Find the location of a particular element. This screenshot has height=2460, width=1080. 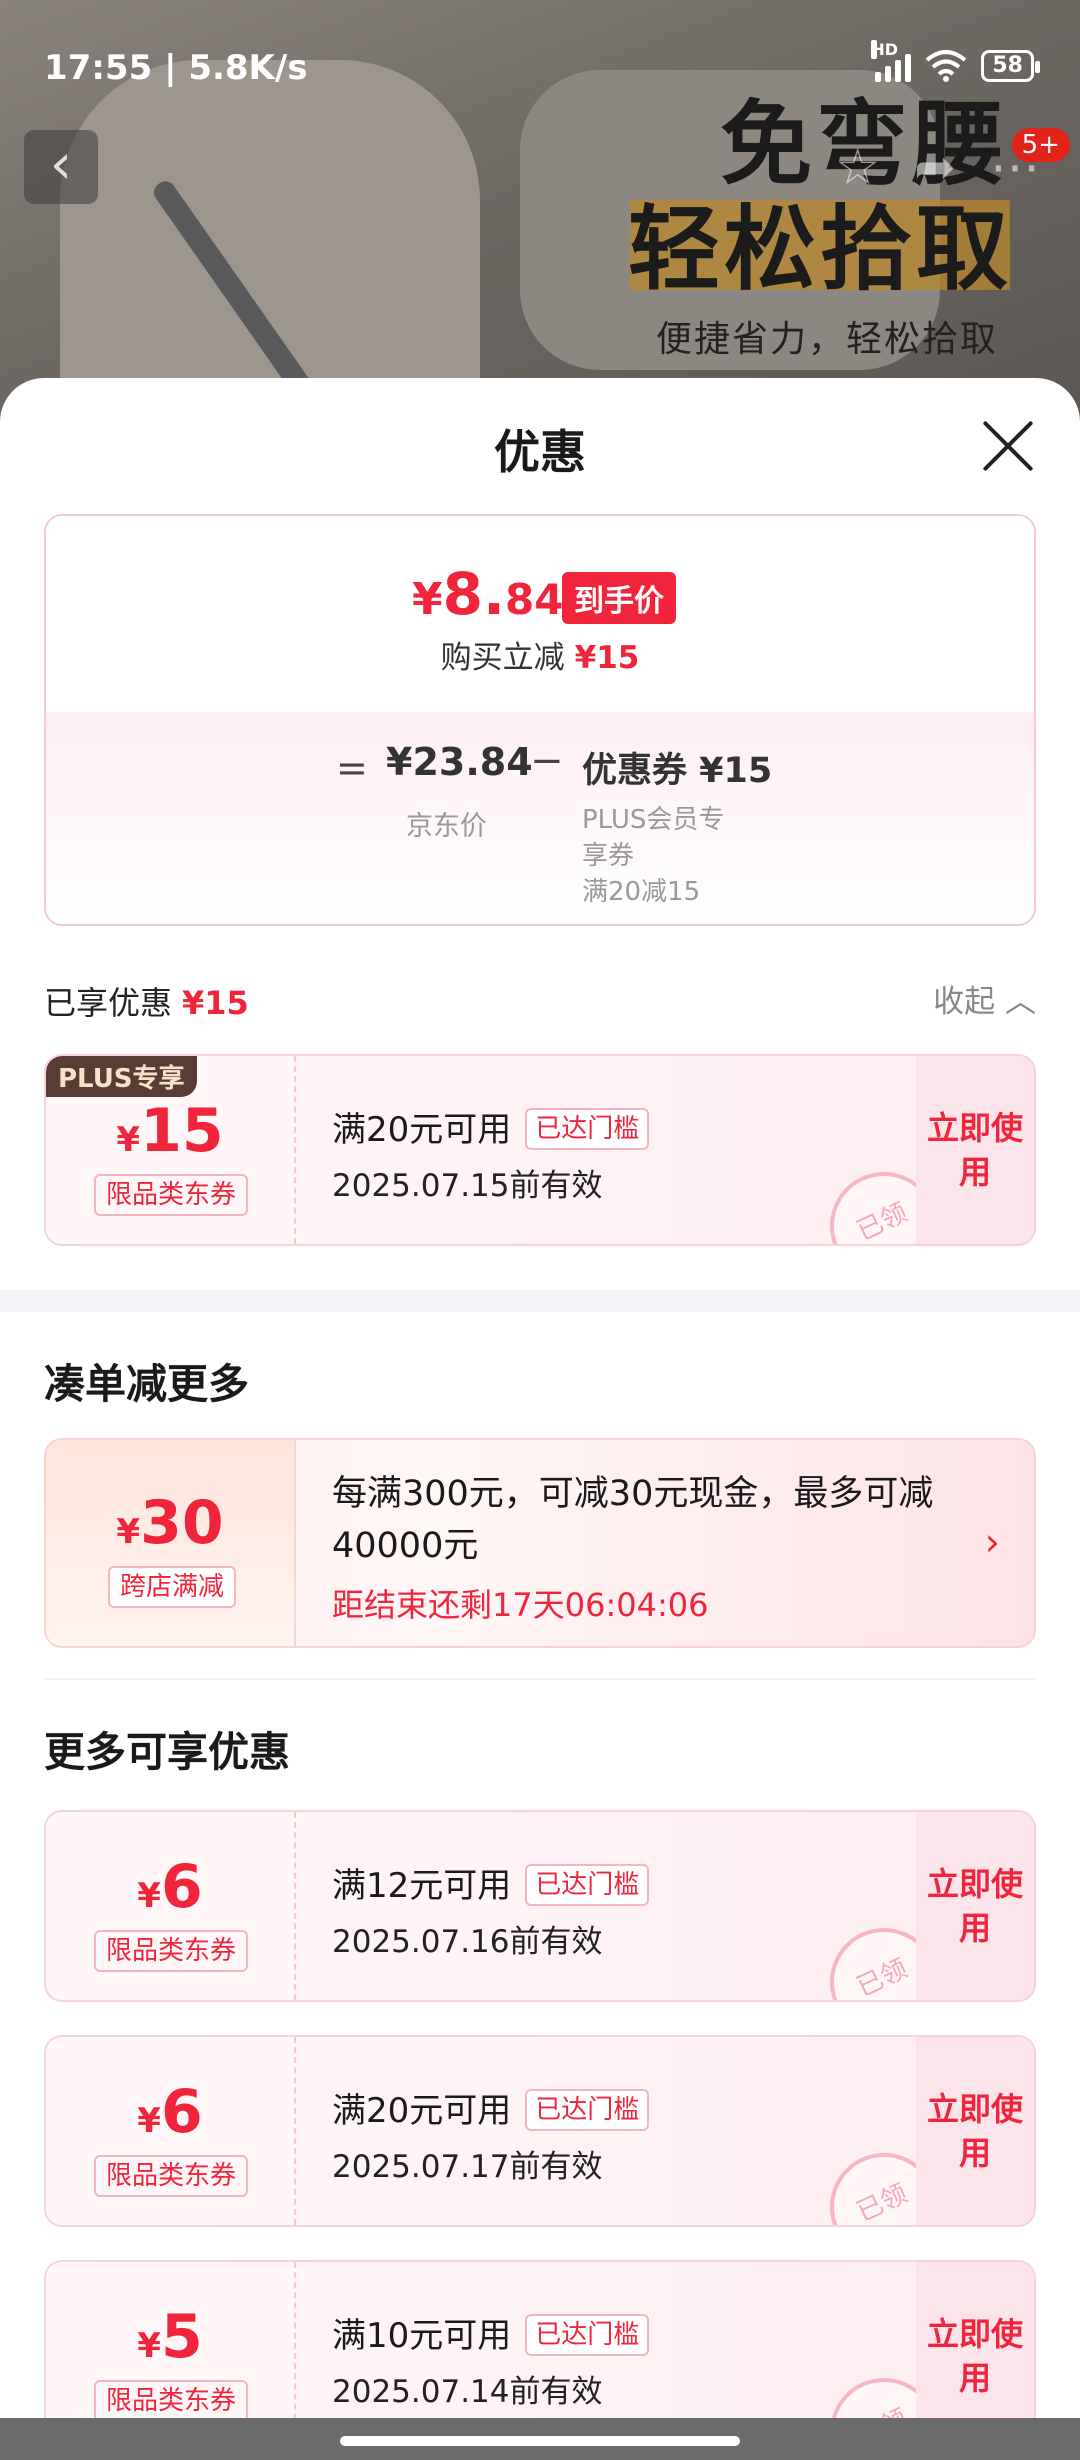

coupon-condition: 满12元可用 已达门槛 is located at coordinates (491, 1882).